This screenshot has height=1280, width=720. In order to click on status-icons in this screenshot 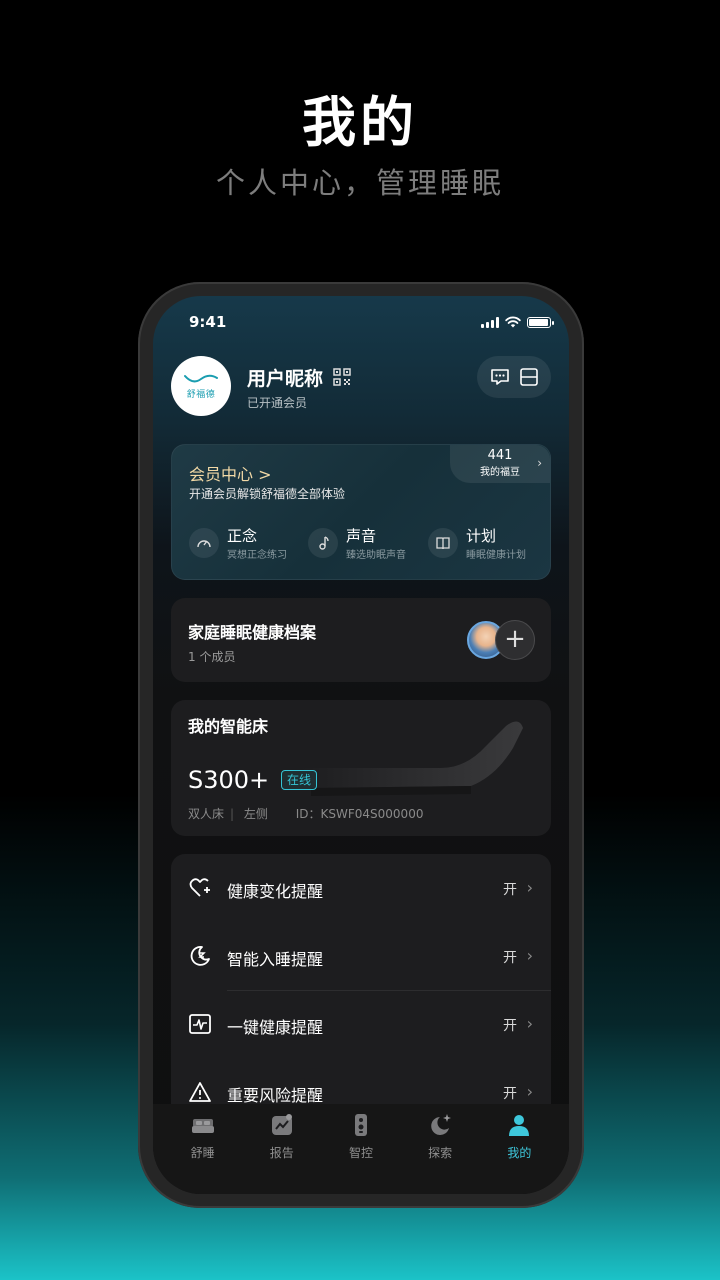, I will do `click(517, 322)`.